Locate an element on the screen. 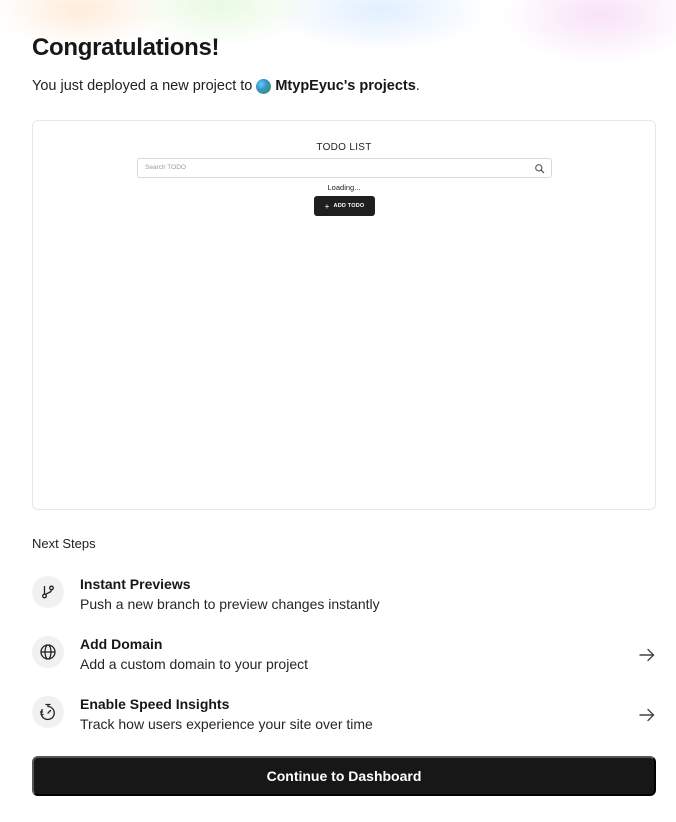 Image resolution: width=676 pixels, height=822 pixels. subtitle-prefix: You just deployed a new project to is located at coordinates (142, 86).